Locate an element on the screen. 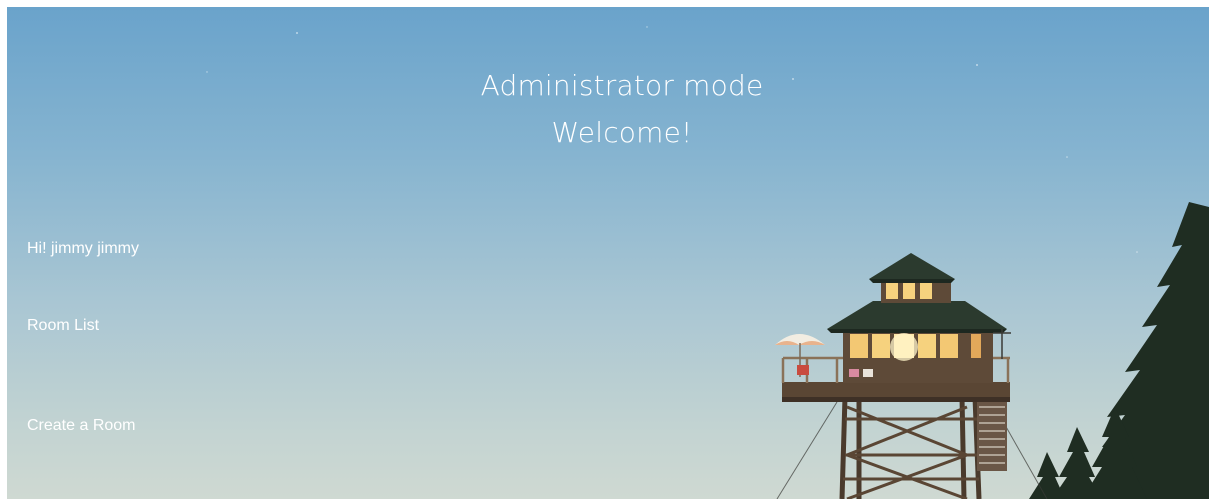 The width and height of the screenshot is (1209, 499). deck-chair is located at coordinates (803, 370).